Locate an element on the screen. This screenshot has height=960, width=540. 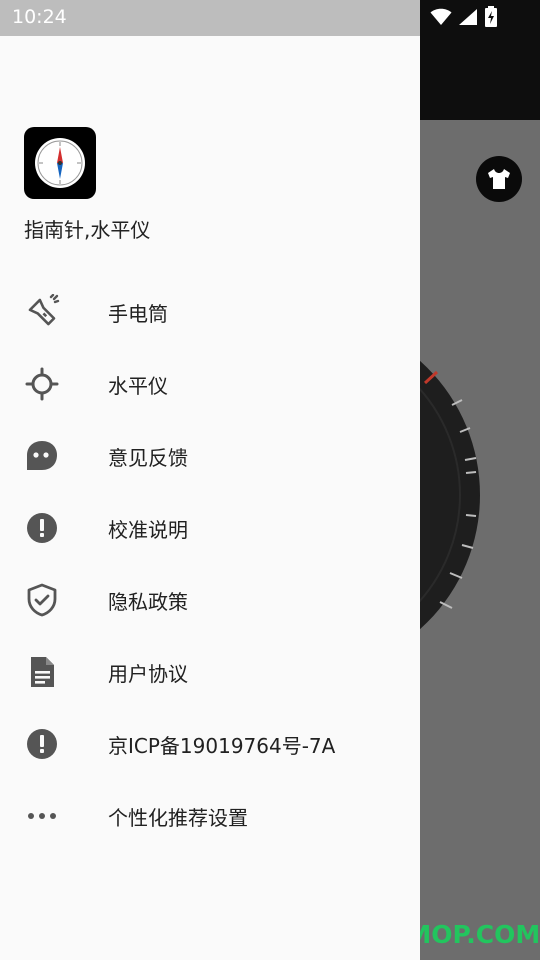
menu-item-privacy: 隐私政策 is located at coordinates (210, 600).